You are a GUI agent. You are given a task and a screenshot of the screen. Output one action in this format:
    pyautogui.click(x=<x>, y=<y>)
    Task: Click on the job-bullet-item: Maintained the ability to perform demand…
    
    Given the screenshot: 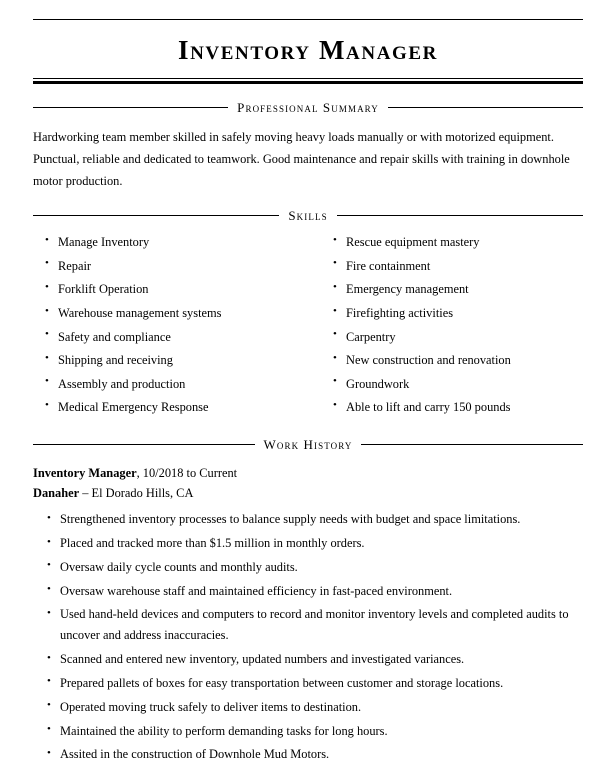 What is the action you would take?
    pyautogui.click(x=308, y=731)
    